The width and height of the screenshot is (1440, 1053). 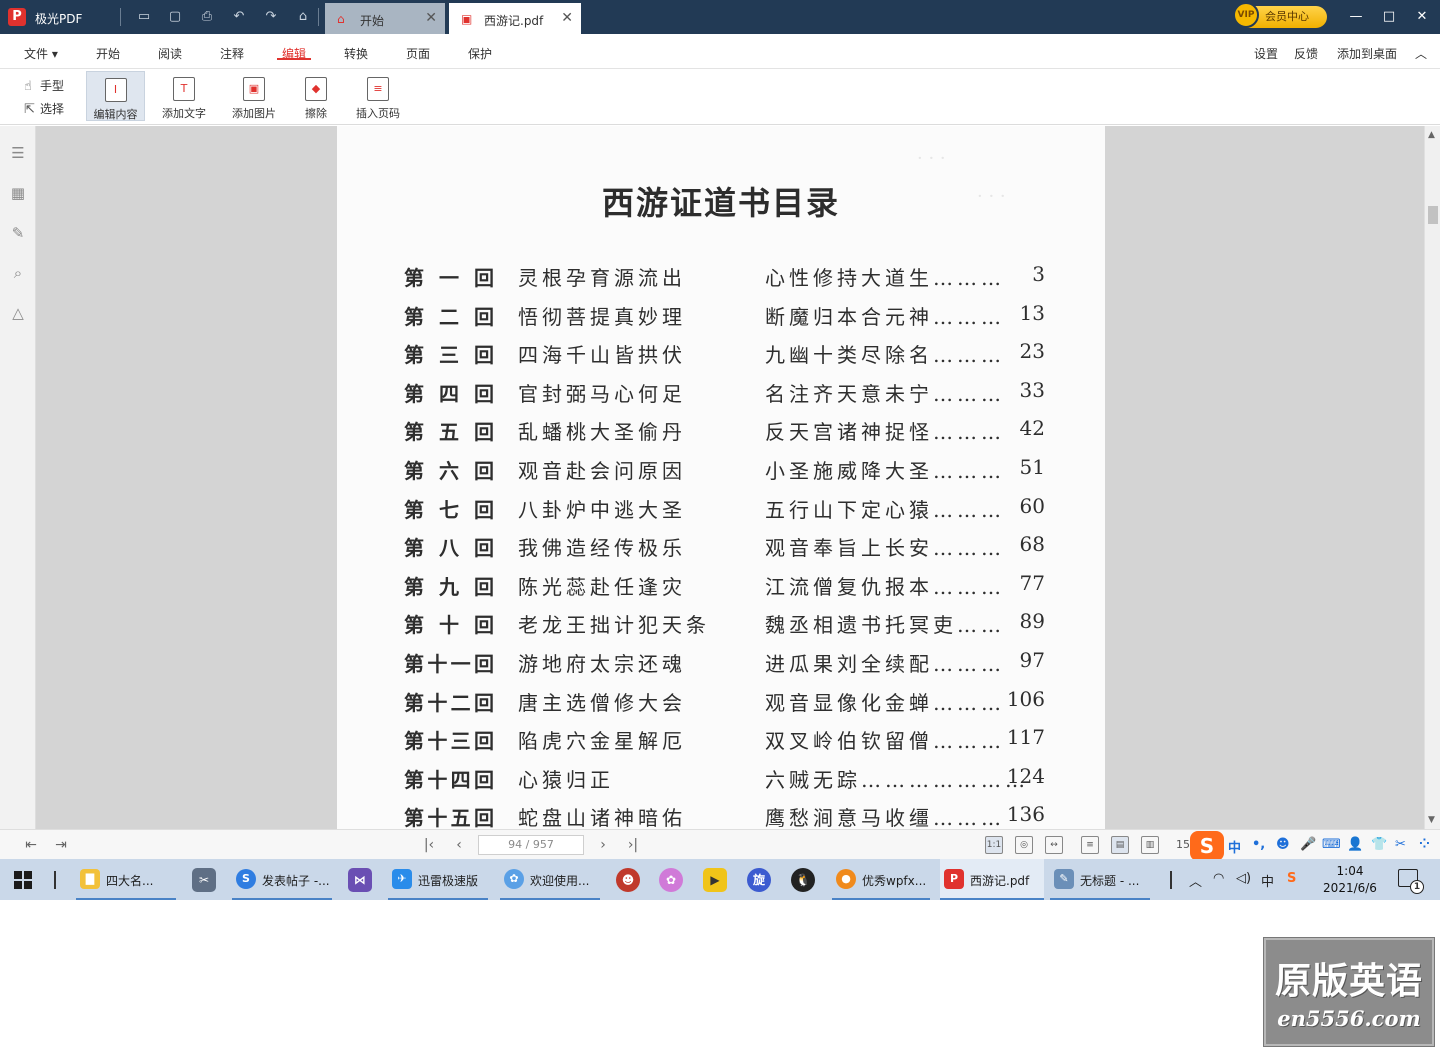 What do you see at coordinates (994, 845) in the screenshot?
I see `actual-size-icon: 1:1` at bounding box center [994, 845].